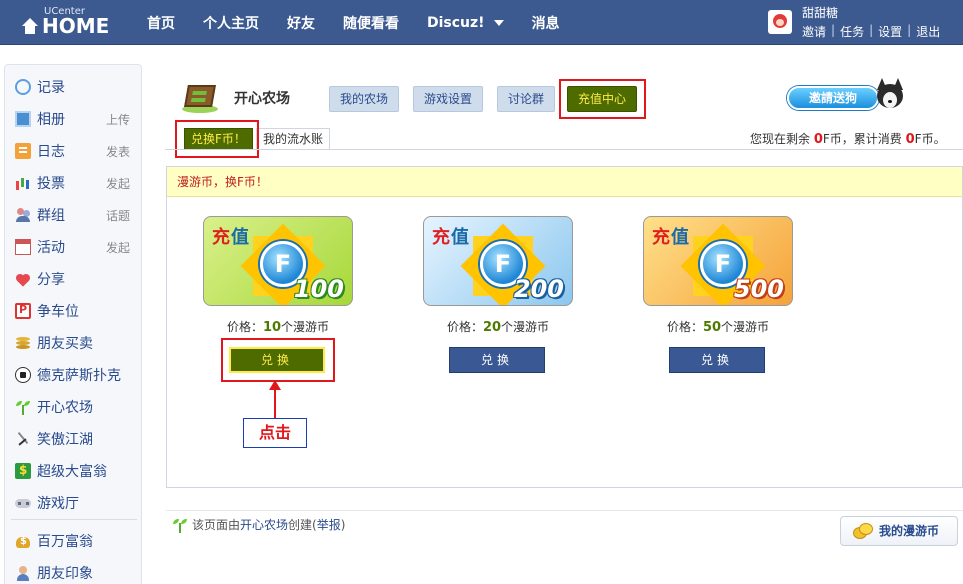 The image size is (963, 584). Describe the element at coordinates (51, 280) in the screenshot. I see `sidebar-item-label: 分享` at that location.